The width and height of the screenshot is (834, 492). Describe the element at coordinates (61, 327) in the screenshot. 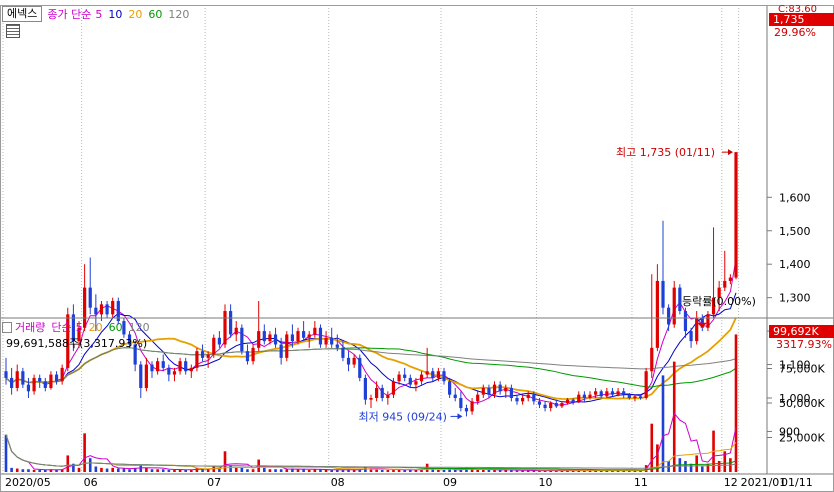

I see `volume-ma-type-label: 단순` at that location.